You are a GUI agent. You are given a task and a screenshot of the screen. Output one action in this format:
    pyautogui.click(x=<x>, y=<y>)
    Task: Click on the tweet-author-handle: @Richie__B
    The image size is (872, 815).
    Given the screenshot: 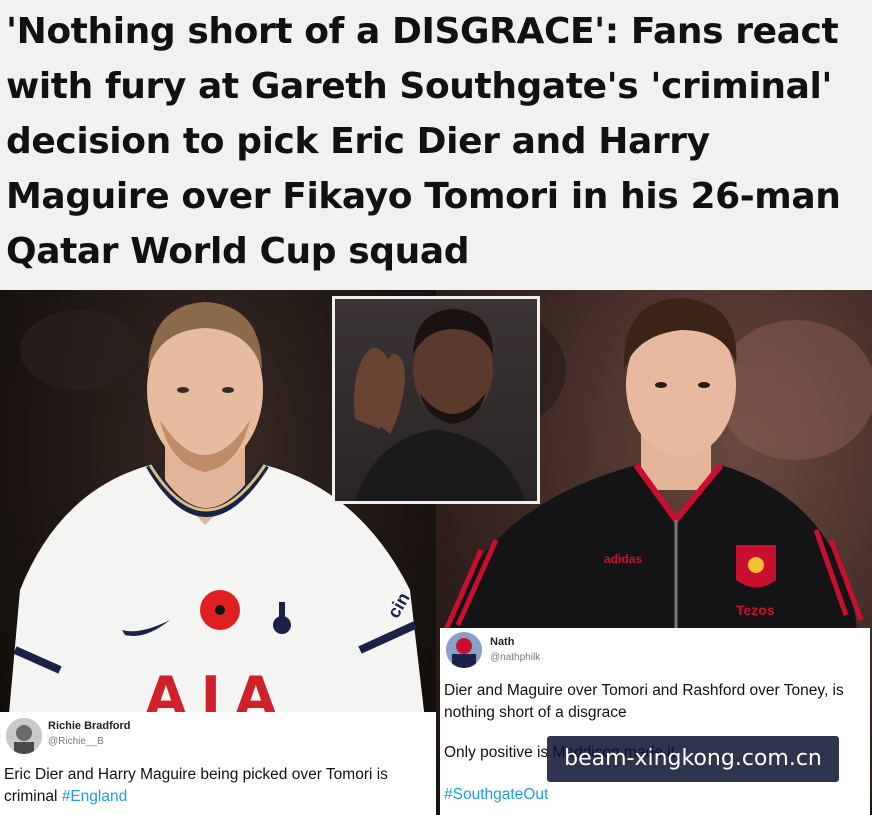 What is the action you would take?
    pyautogui.click(x=76, y=741)
    